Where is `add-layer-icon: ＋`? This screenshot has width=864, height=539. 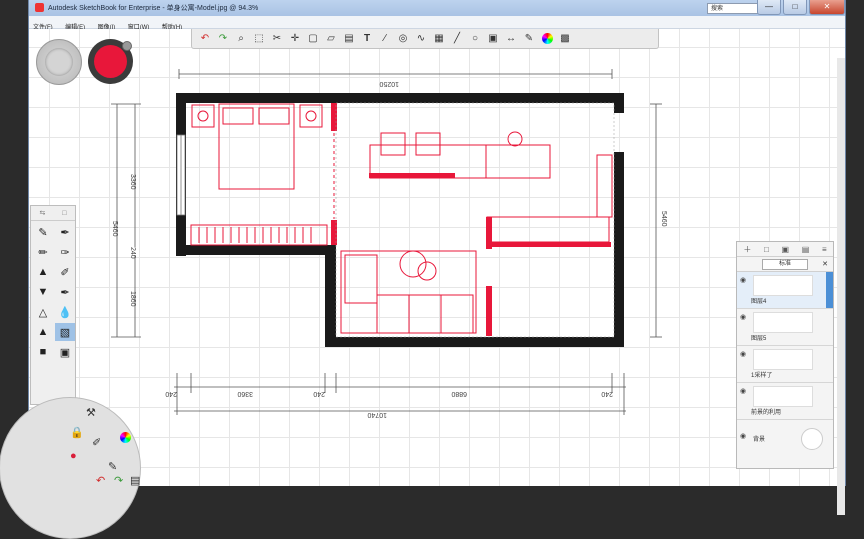
add-layer-icon: ＋ is located at coordinates (747, 249).